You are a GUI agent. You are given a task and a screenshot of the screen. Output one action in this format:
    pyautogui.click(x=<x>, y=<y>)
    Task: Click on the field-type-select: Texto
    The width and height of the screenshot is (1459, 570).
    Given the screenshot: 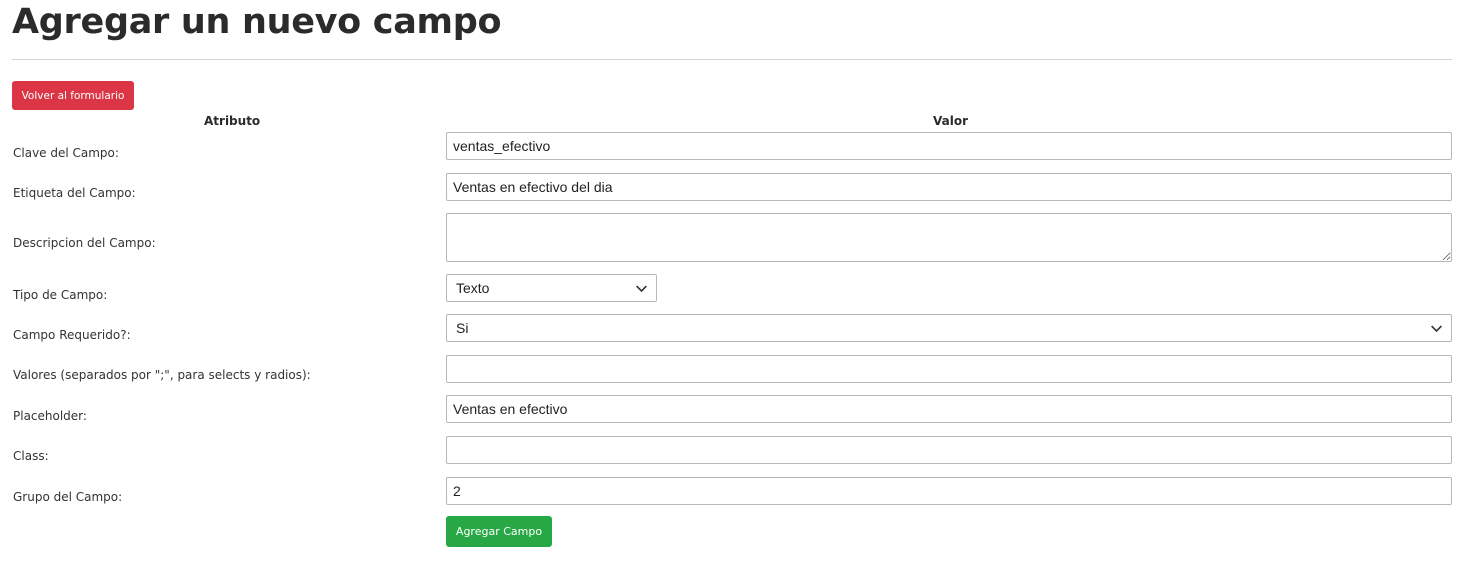 What is the action you would take?
    pyautogui.click(x=551, y=288)
    